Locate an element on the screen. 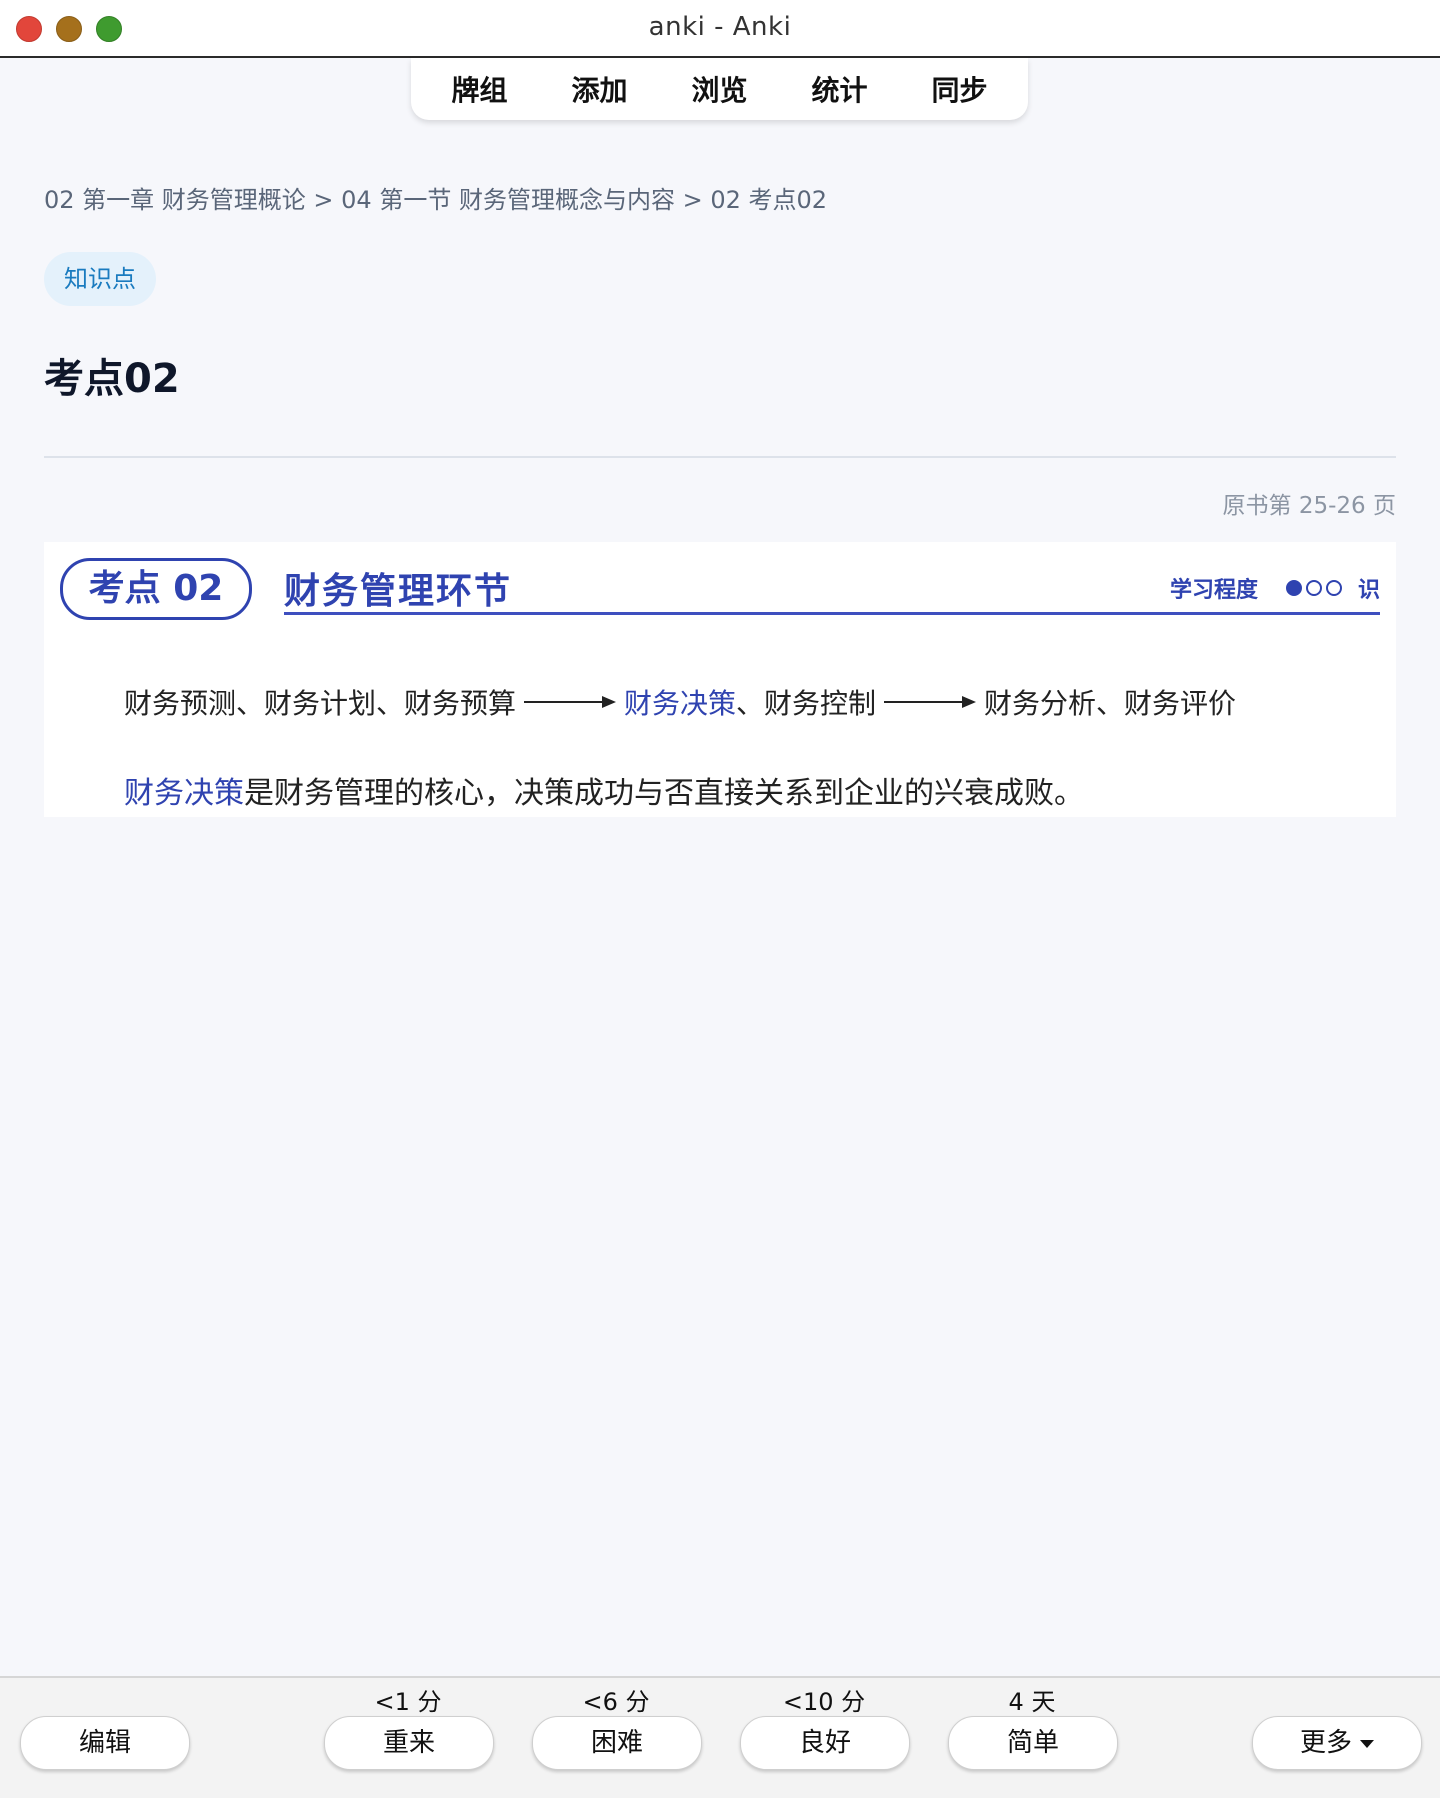 The width and height of the screenshot is (1440, 1798). figure-title-rule is located at coordinates (832, 613).